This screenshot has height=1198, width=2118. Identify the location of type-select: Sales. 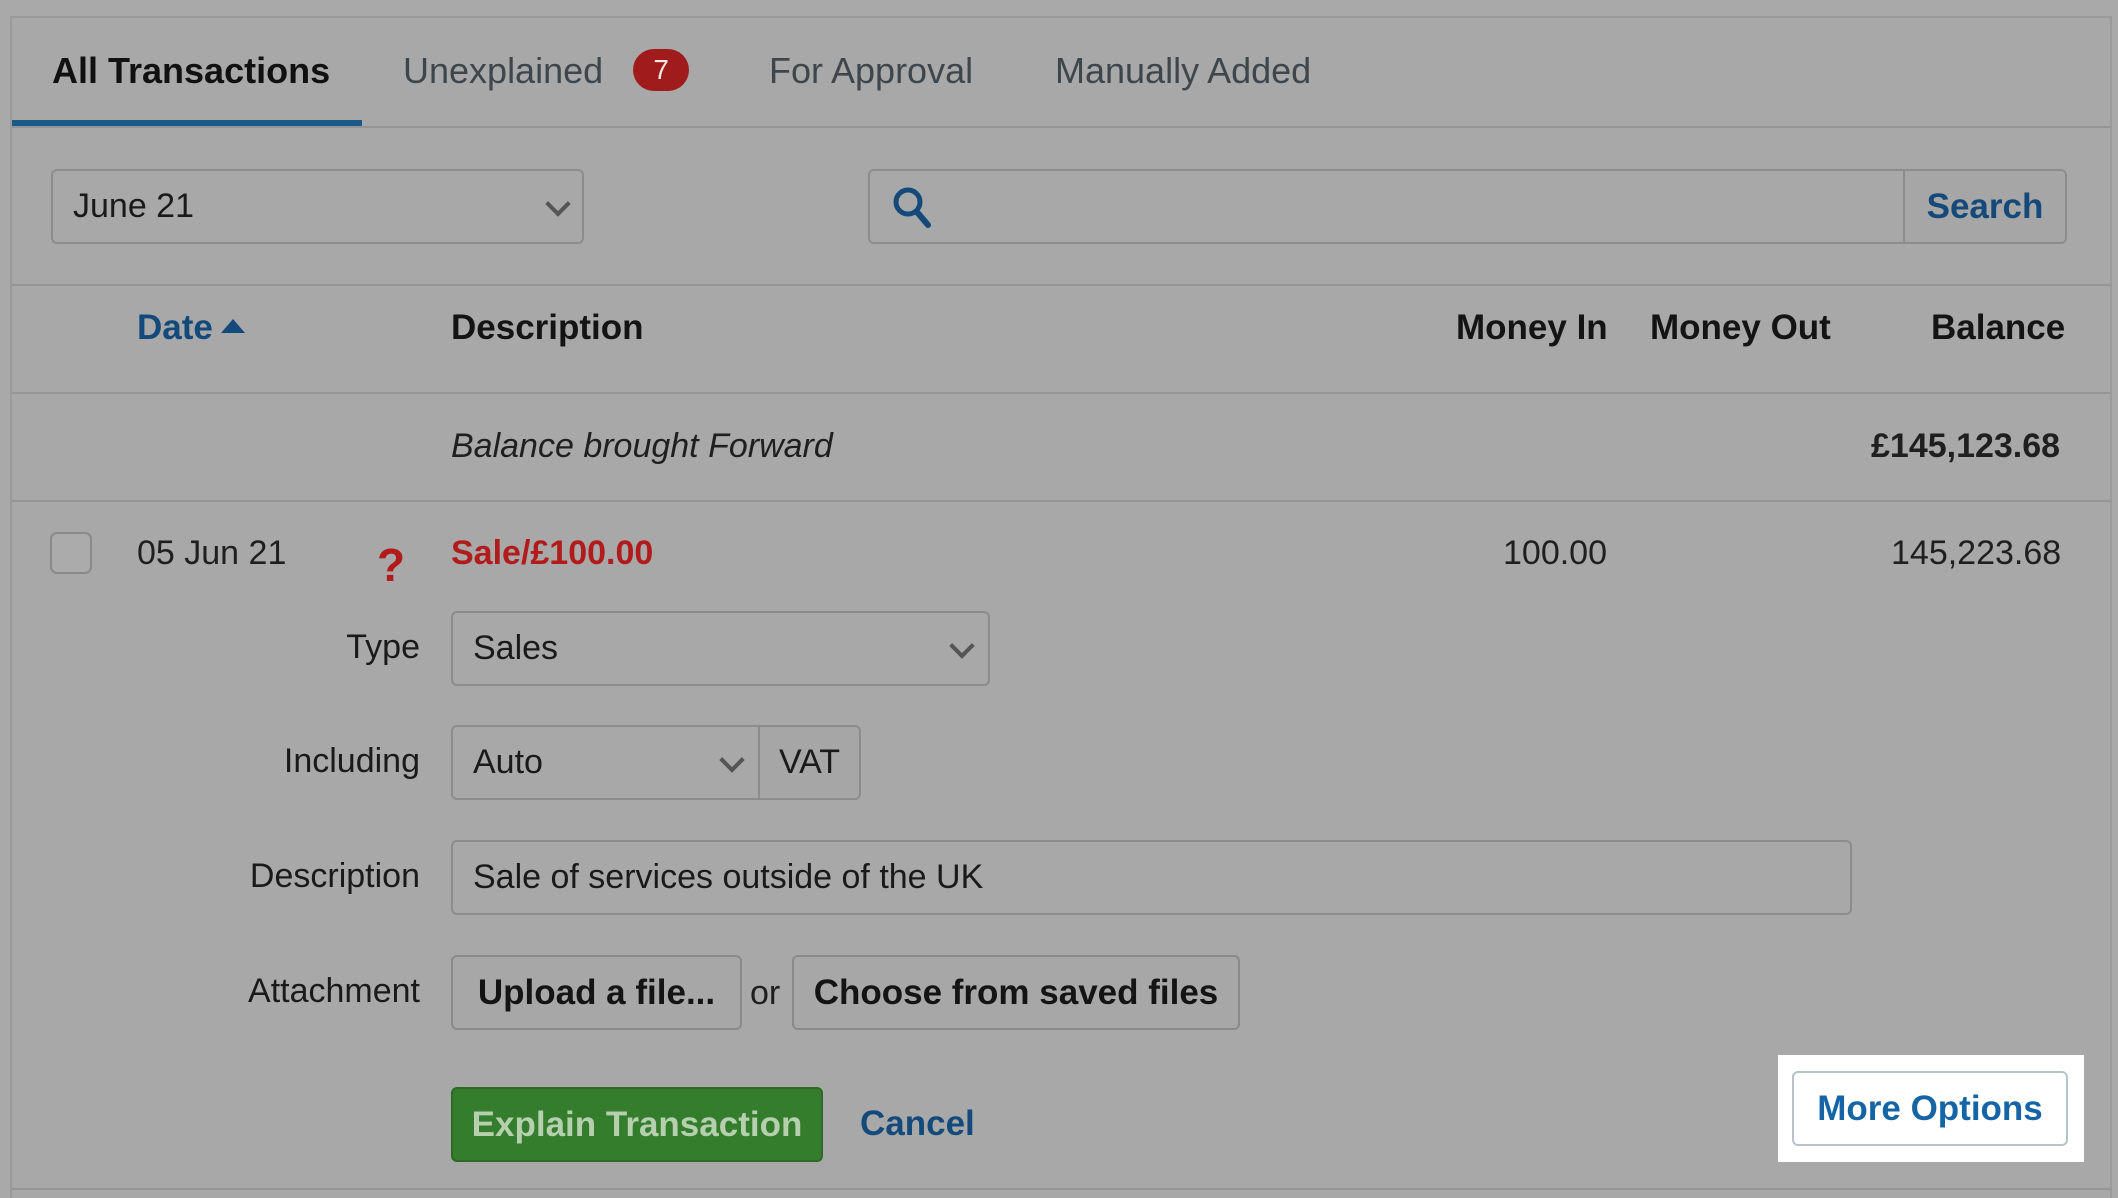
(720, 648).